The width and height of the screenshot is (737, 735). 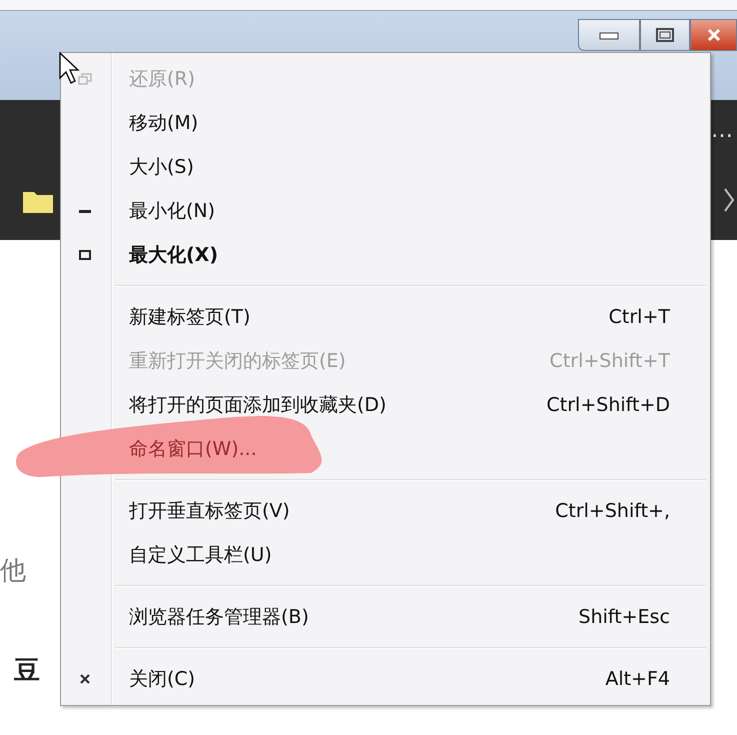 I want to click on menu-item: 最大化(X), so click(x=385, y=255).